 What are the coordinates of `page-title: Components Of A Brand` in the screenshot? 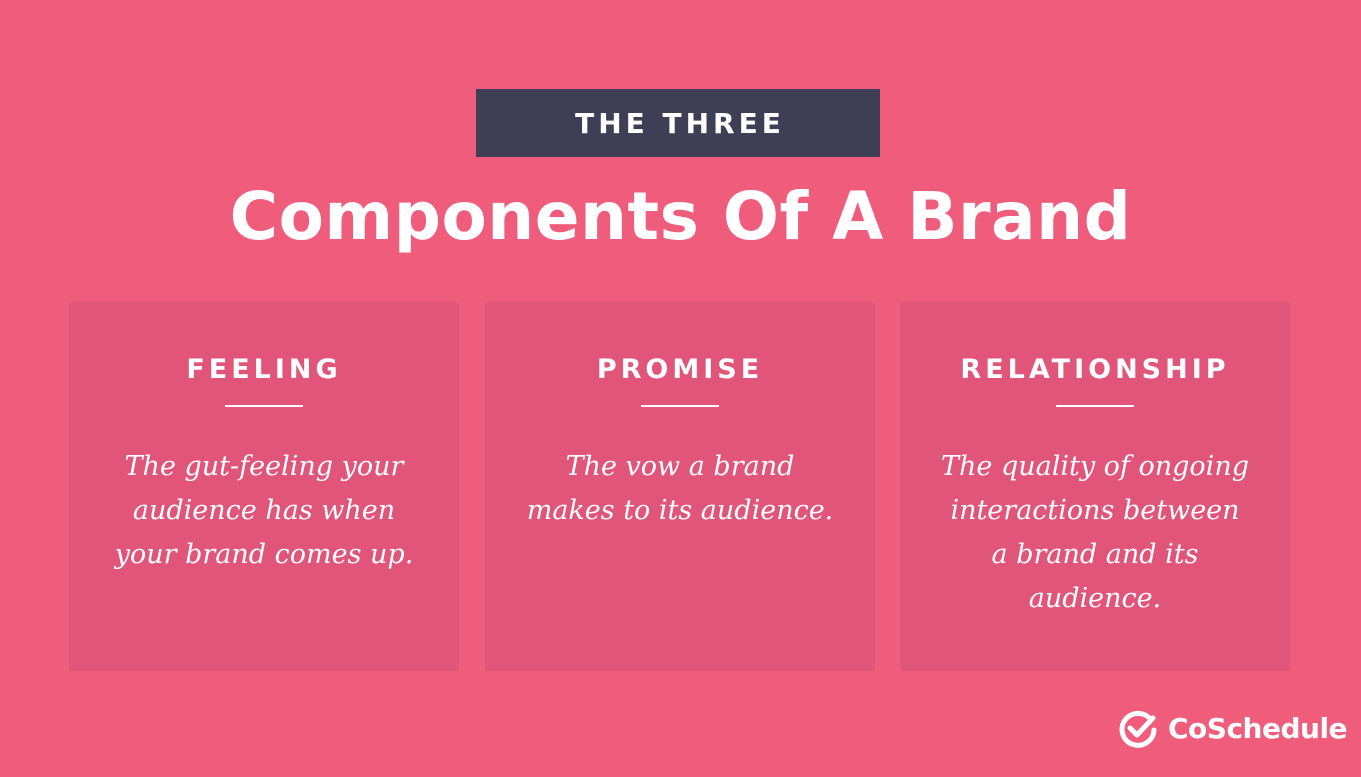 It's located at (680, 216).